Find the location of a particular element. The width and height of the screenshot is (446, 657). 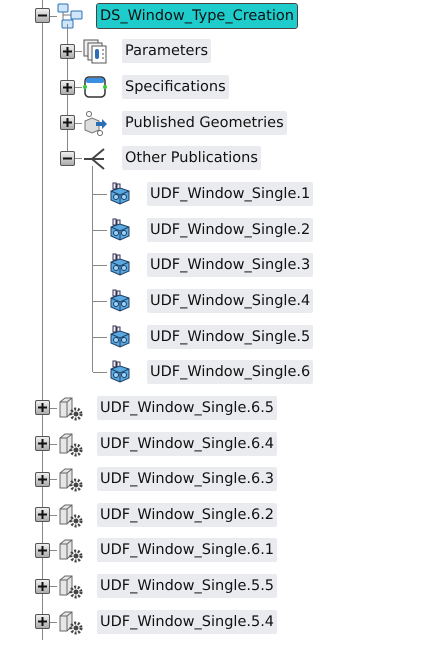

node-label: UDF_Window_Single.6.1 is located at coordinates (187, 550).